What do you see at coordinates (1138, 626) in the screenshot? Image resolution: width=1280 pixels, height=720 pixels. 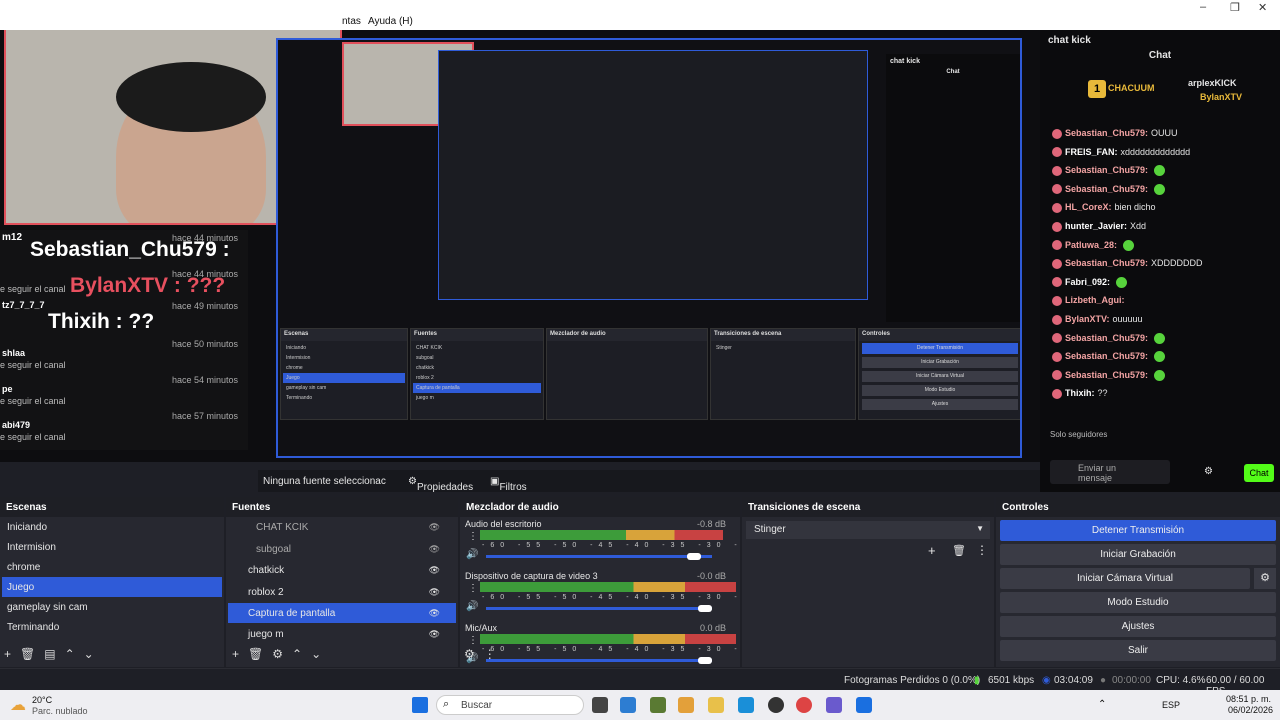 I see `settings-button: Ajustes` at bounding box center [1138, 626].